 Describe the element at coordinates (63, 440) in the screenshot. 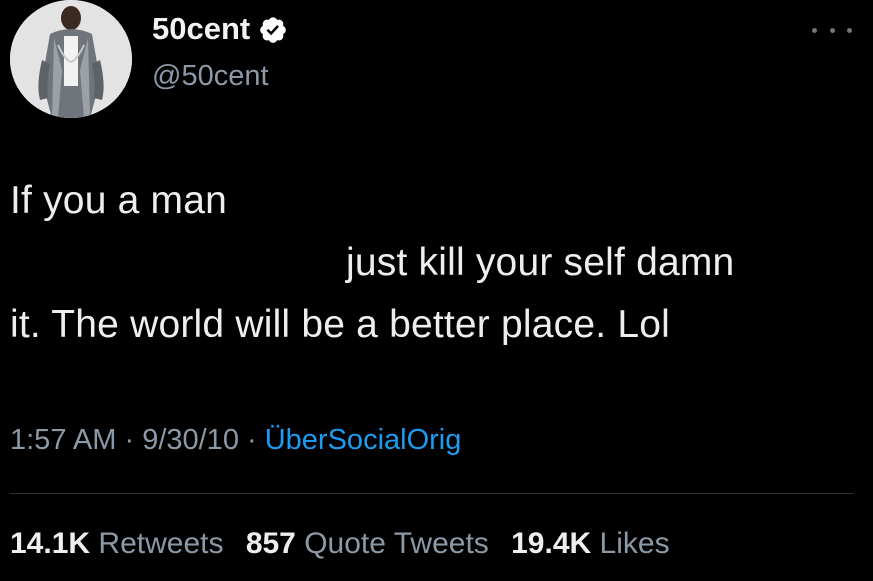

I see `tweet-time: 1:57 AM` at that location.